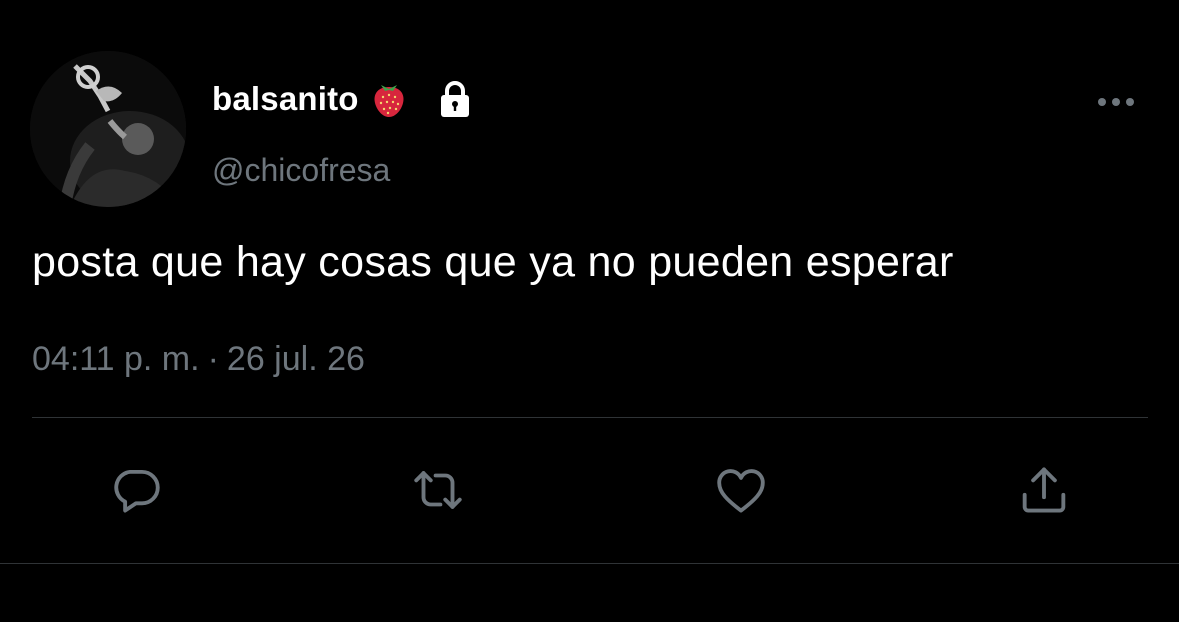 This screenshot has height=622, width=1179. Describe the element at coordinates (455, 99) in the screenshot. I see `lock-icon` at that location.